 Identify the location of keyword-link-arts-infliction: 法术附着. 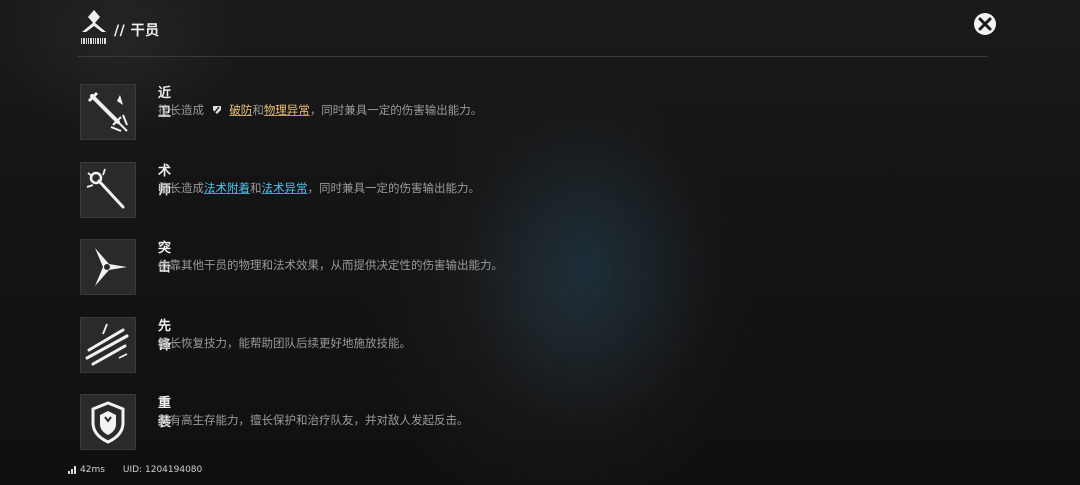
(227, 188).